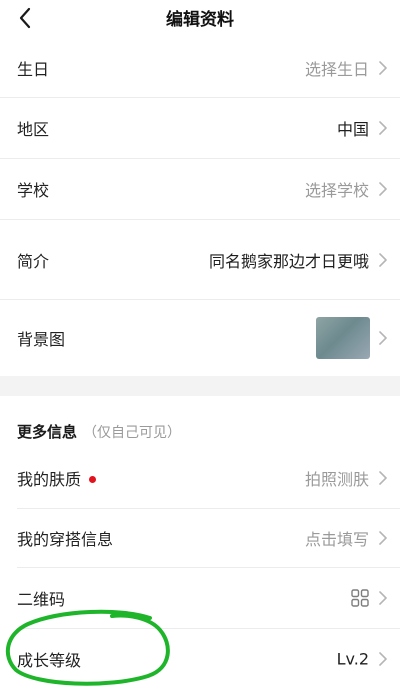 The image size is (400, 688). I want to click on row-label-wrap: 我的肤质, so click(57, 478).